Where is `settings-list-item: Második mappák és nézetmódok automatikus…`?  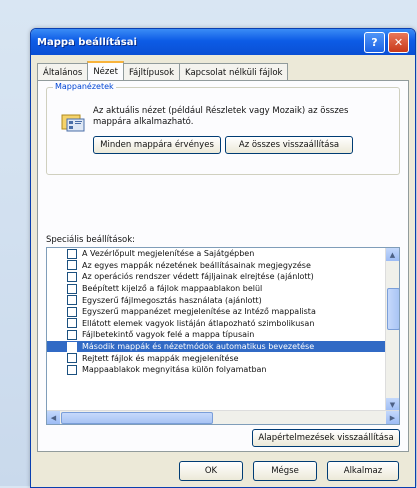 settings-list-item: Második mappák és nézetmódok automatikus… is located at coordinates (216, 346).